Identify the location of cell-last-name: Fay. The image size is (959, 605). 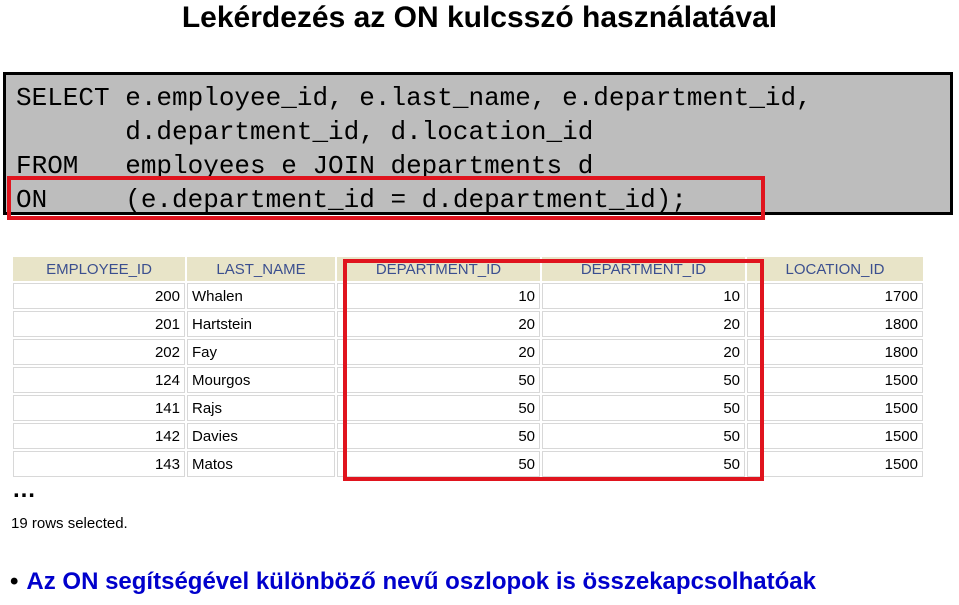
(261, 352).